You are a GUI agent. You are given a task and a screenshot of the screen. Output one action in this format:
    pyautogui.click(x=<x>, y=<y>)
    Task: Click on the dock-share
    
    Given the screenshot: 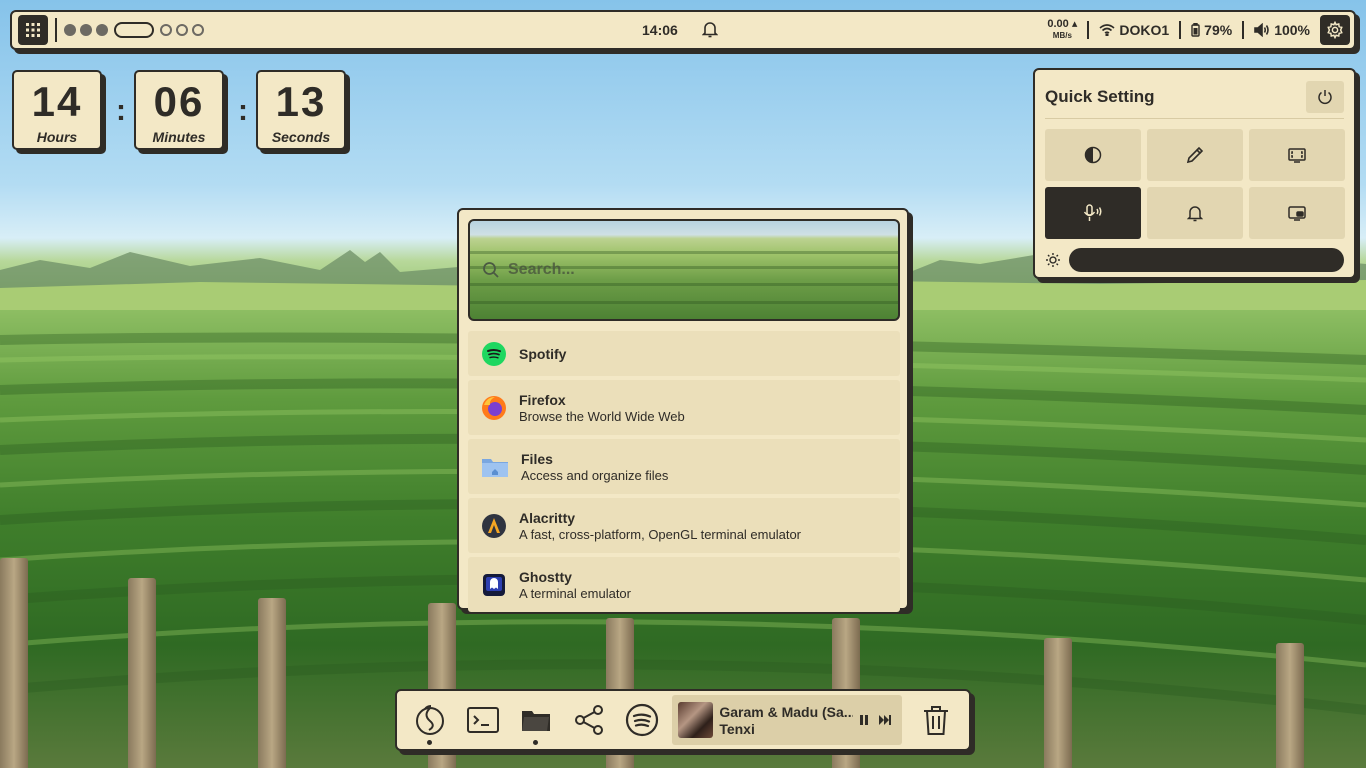 What is the action you would take?
    pyautogui.click(x=588, y=720)
    